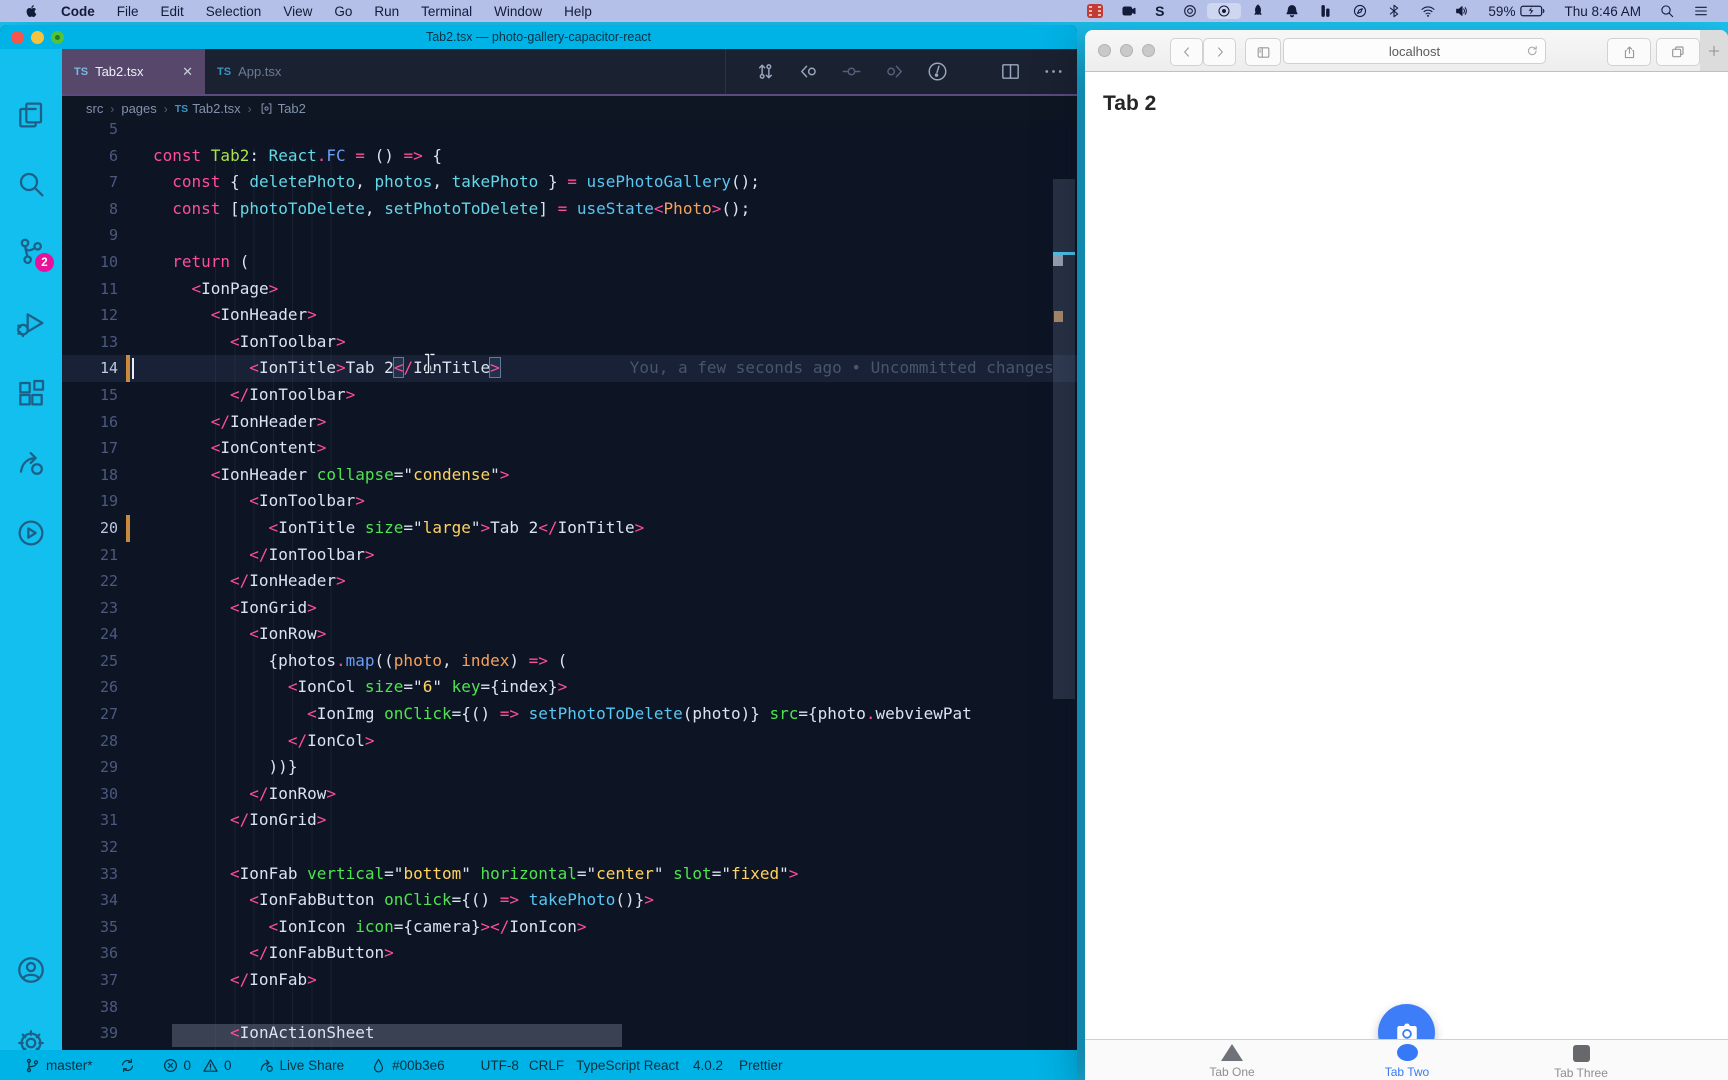 The height and width of the screenshot is (1080, 1728). I want to click on previous-change-icon, so click(808, 71).